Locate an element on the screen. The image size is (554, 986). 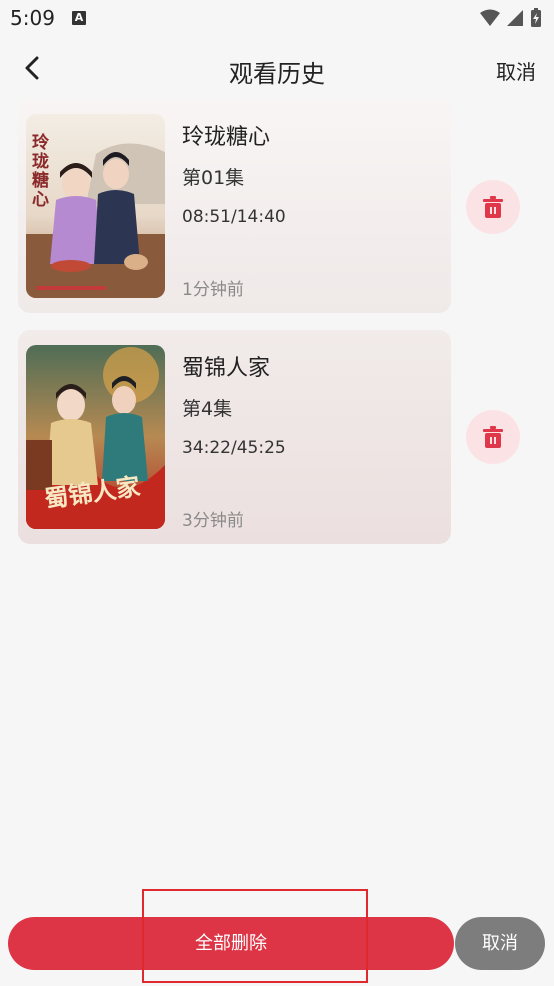
watch-progress: 34:22/45:25 is located at coordinates (234, 448).